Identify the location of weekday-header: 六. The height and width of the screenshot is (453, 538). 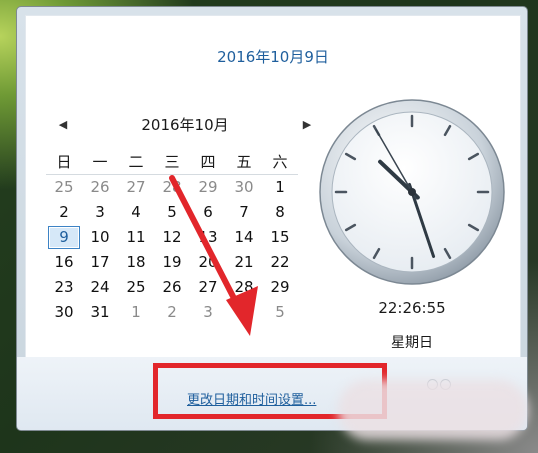
(280, 162).